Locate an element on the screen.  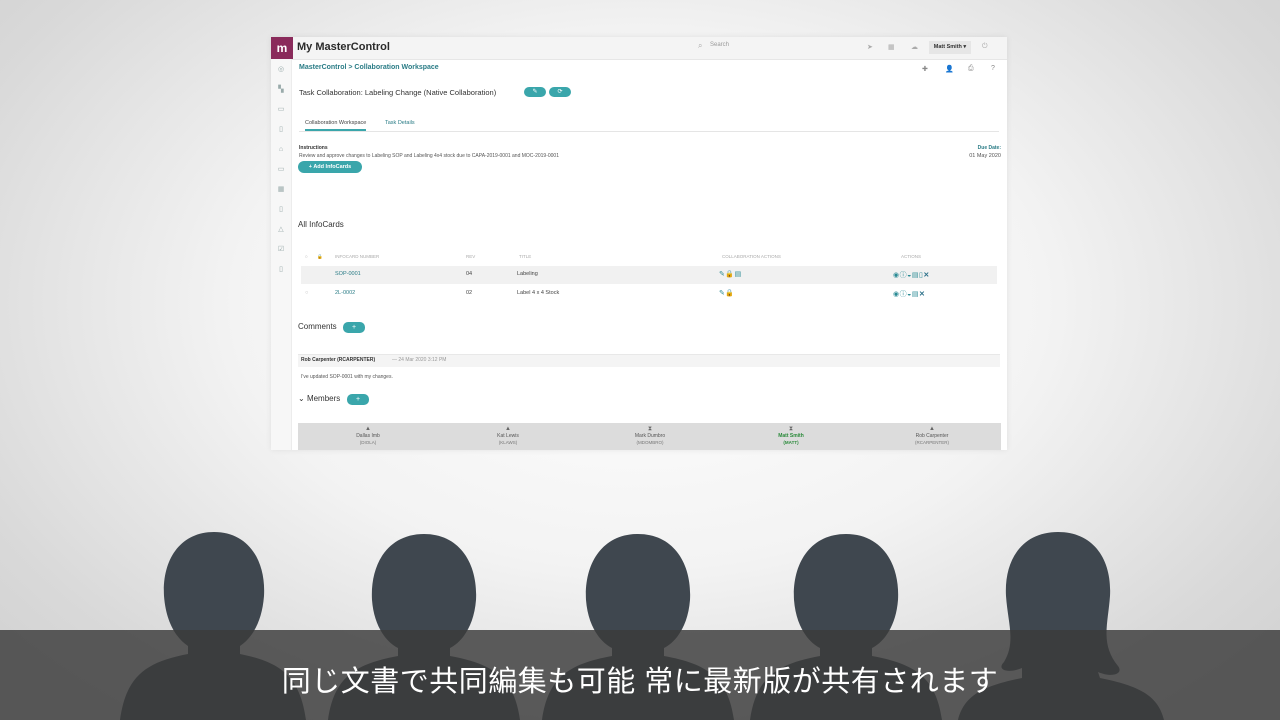
chevron-down-icon: ⌄ is located at coordinates (302, 398).